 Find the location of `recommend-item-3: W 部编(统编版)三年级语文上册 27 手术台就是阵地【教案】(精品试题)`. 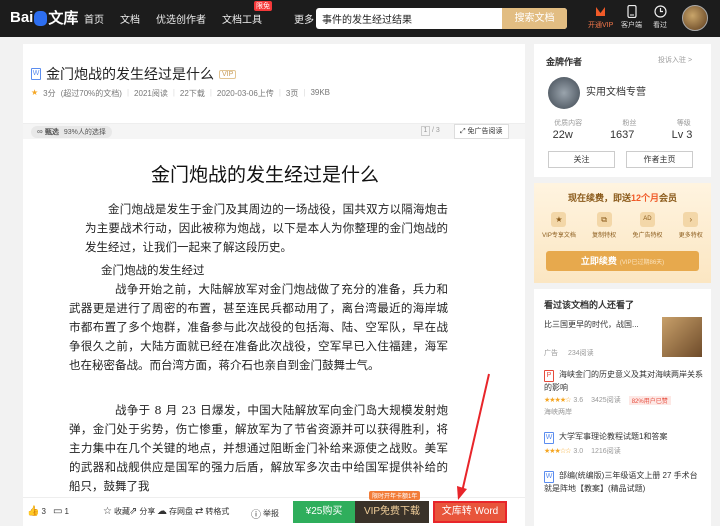

recommend-item-3: W 部编(统编版)三年级语文上册 27 手术台就是阵地【教案】(精品试题) is located at coordinates (624, 482).